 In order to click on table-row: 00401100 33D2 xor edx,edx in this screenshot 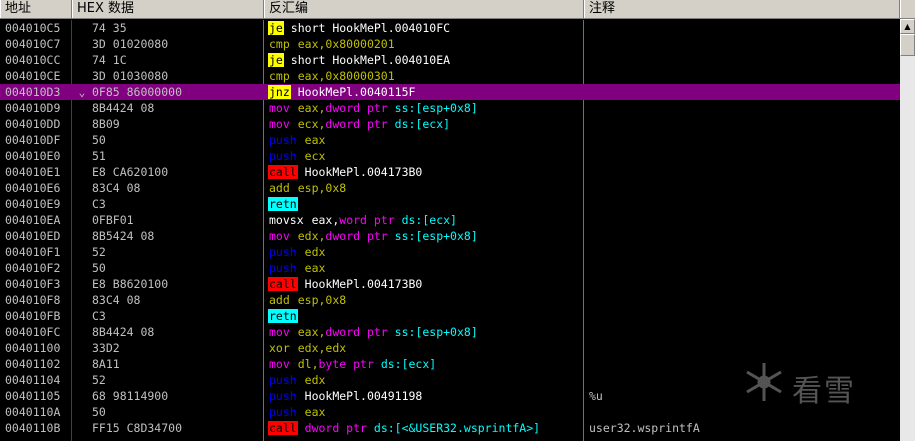, I will do `click(450, 348)`.